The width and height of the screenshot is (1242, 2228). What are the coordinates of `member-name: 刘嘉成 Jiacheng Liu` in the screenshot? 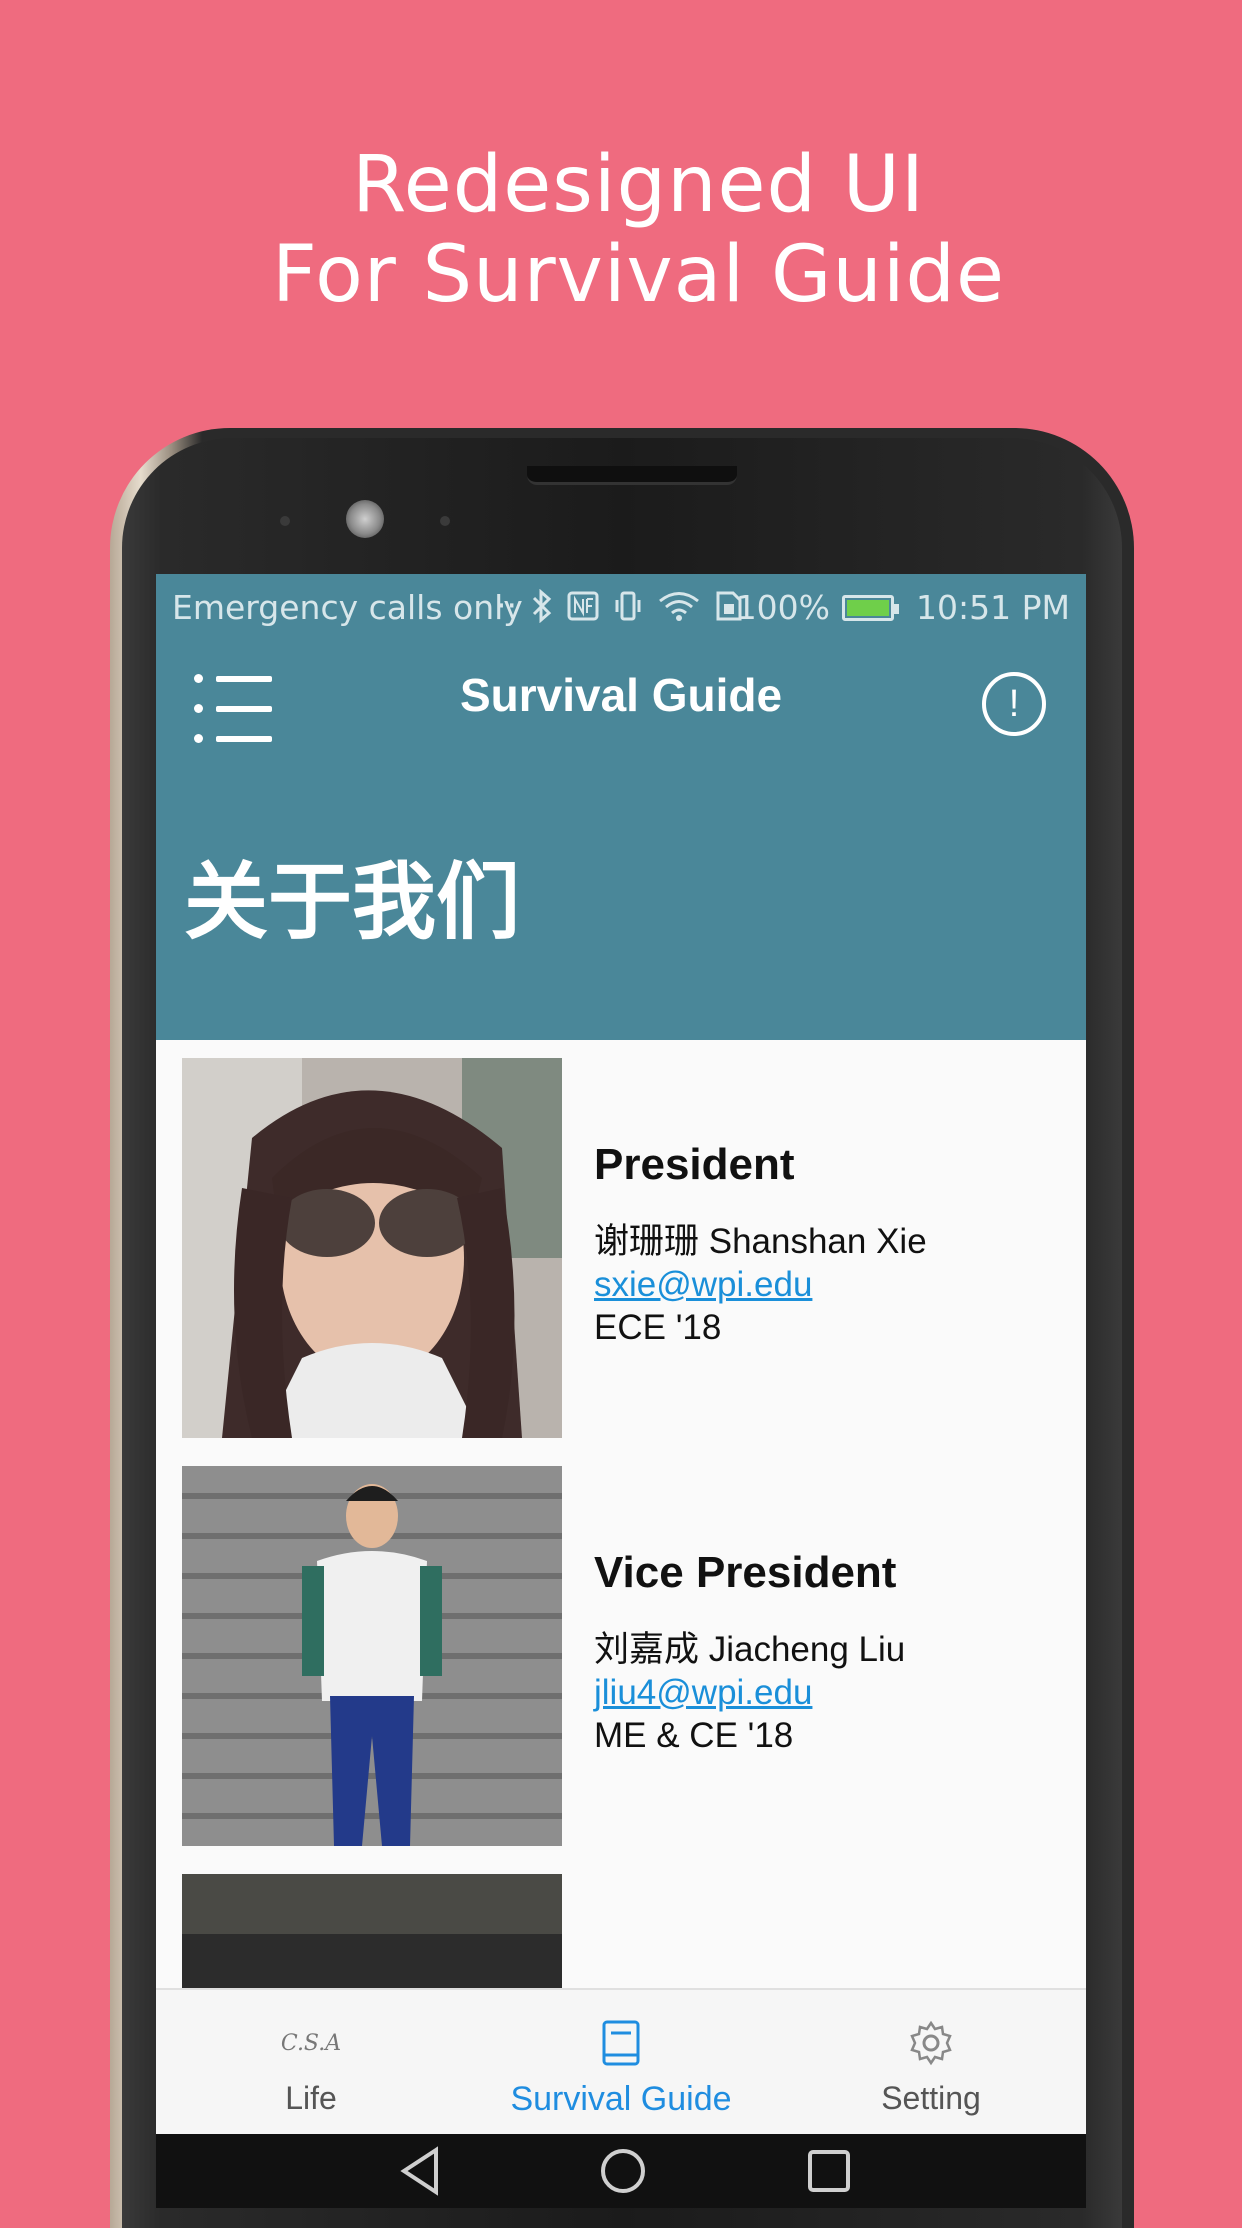 It's located at (750, 1649).